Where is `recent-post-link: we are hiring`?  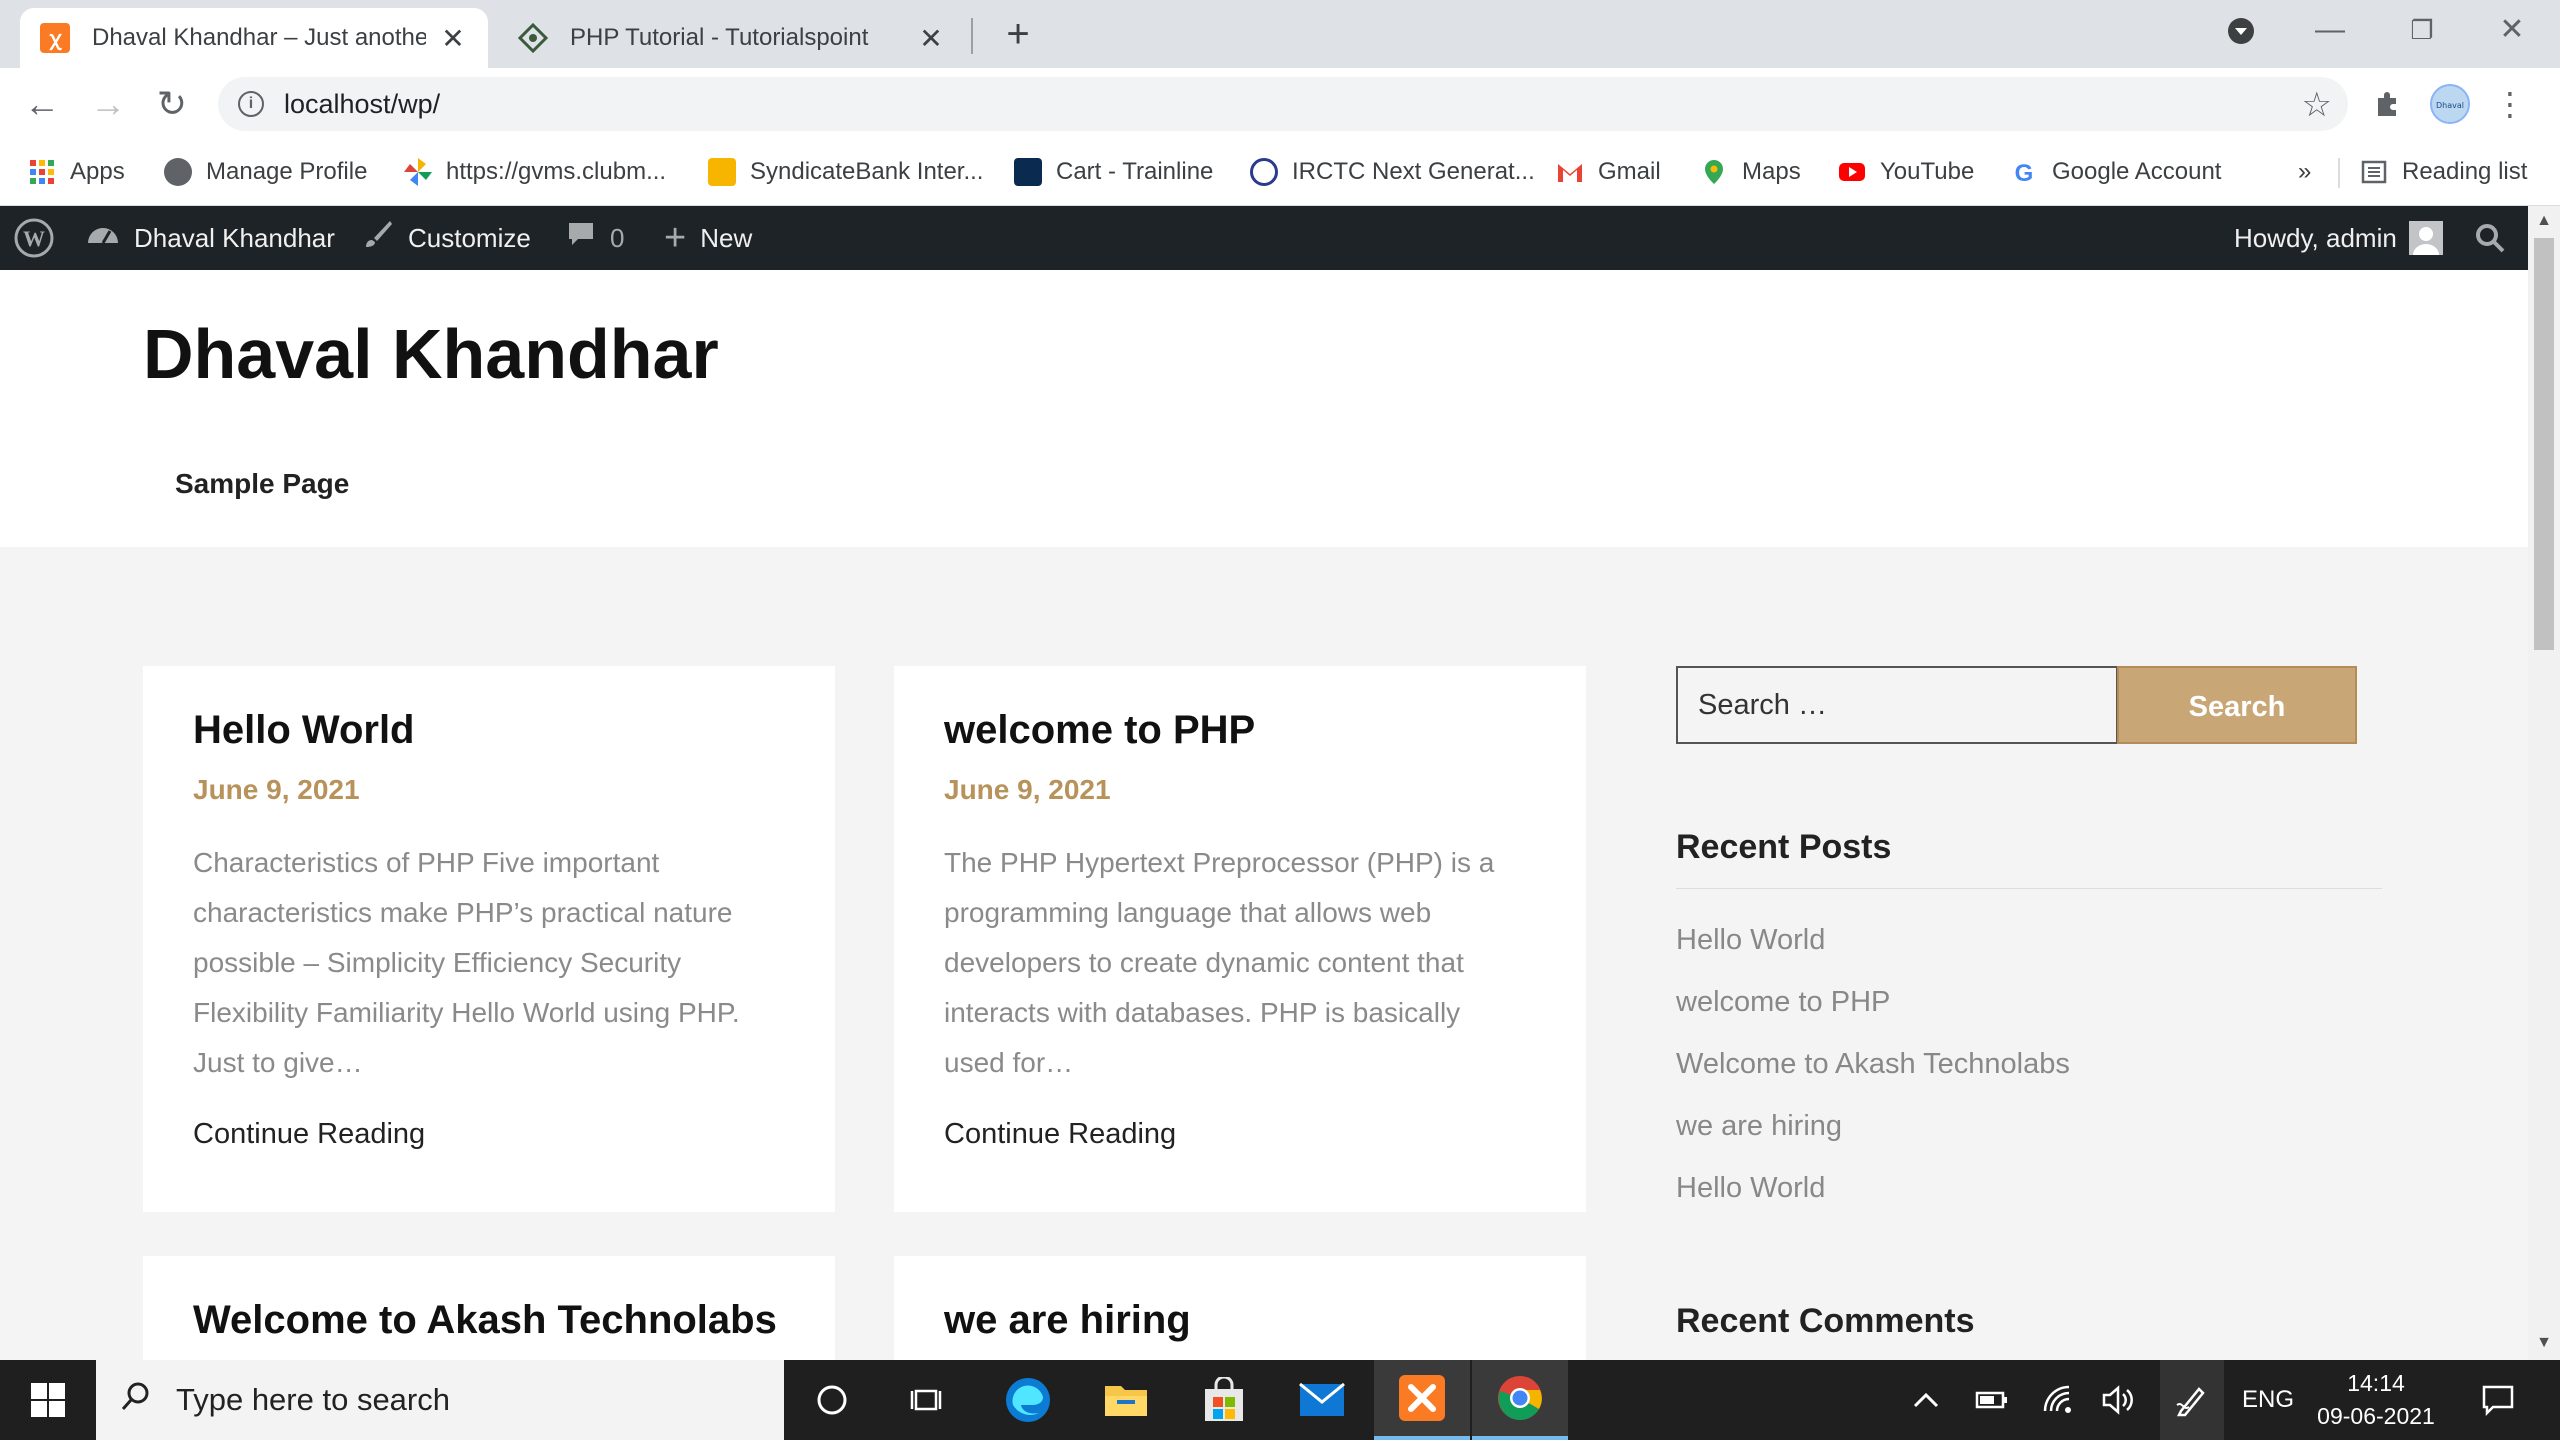
recent-post-link: we are hiring is located at coordinates (1759, 1126).